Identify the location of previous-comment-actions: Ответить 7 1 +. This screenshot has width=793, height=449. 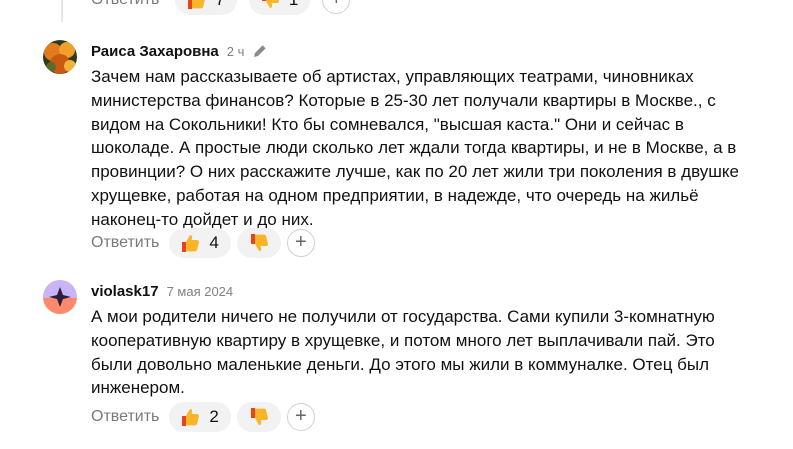
(221, 7).